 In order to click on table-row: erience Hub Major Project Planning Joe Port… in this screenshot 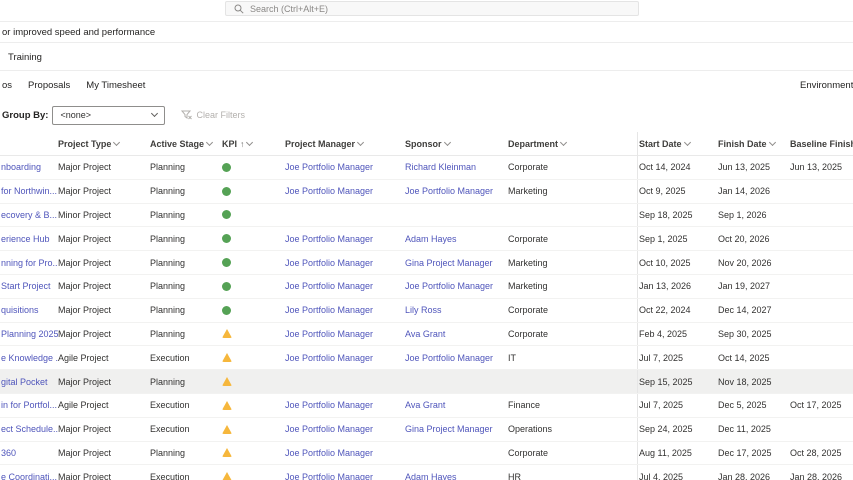, I will do `click(426, 239)`.